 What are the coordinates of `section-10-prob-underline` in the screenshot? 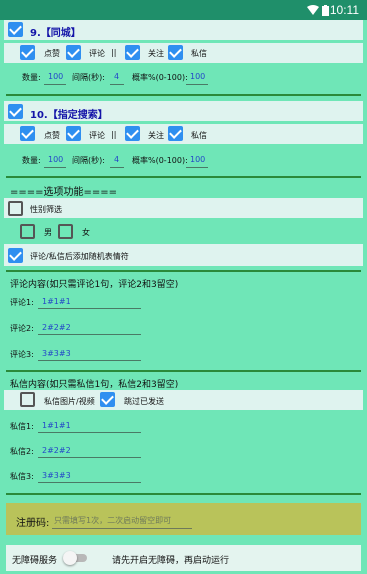 It's located at (197, 167).